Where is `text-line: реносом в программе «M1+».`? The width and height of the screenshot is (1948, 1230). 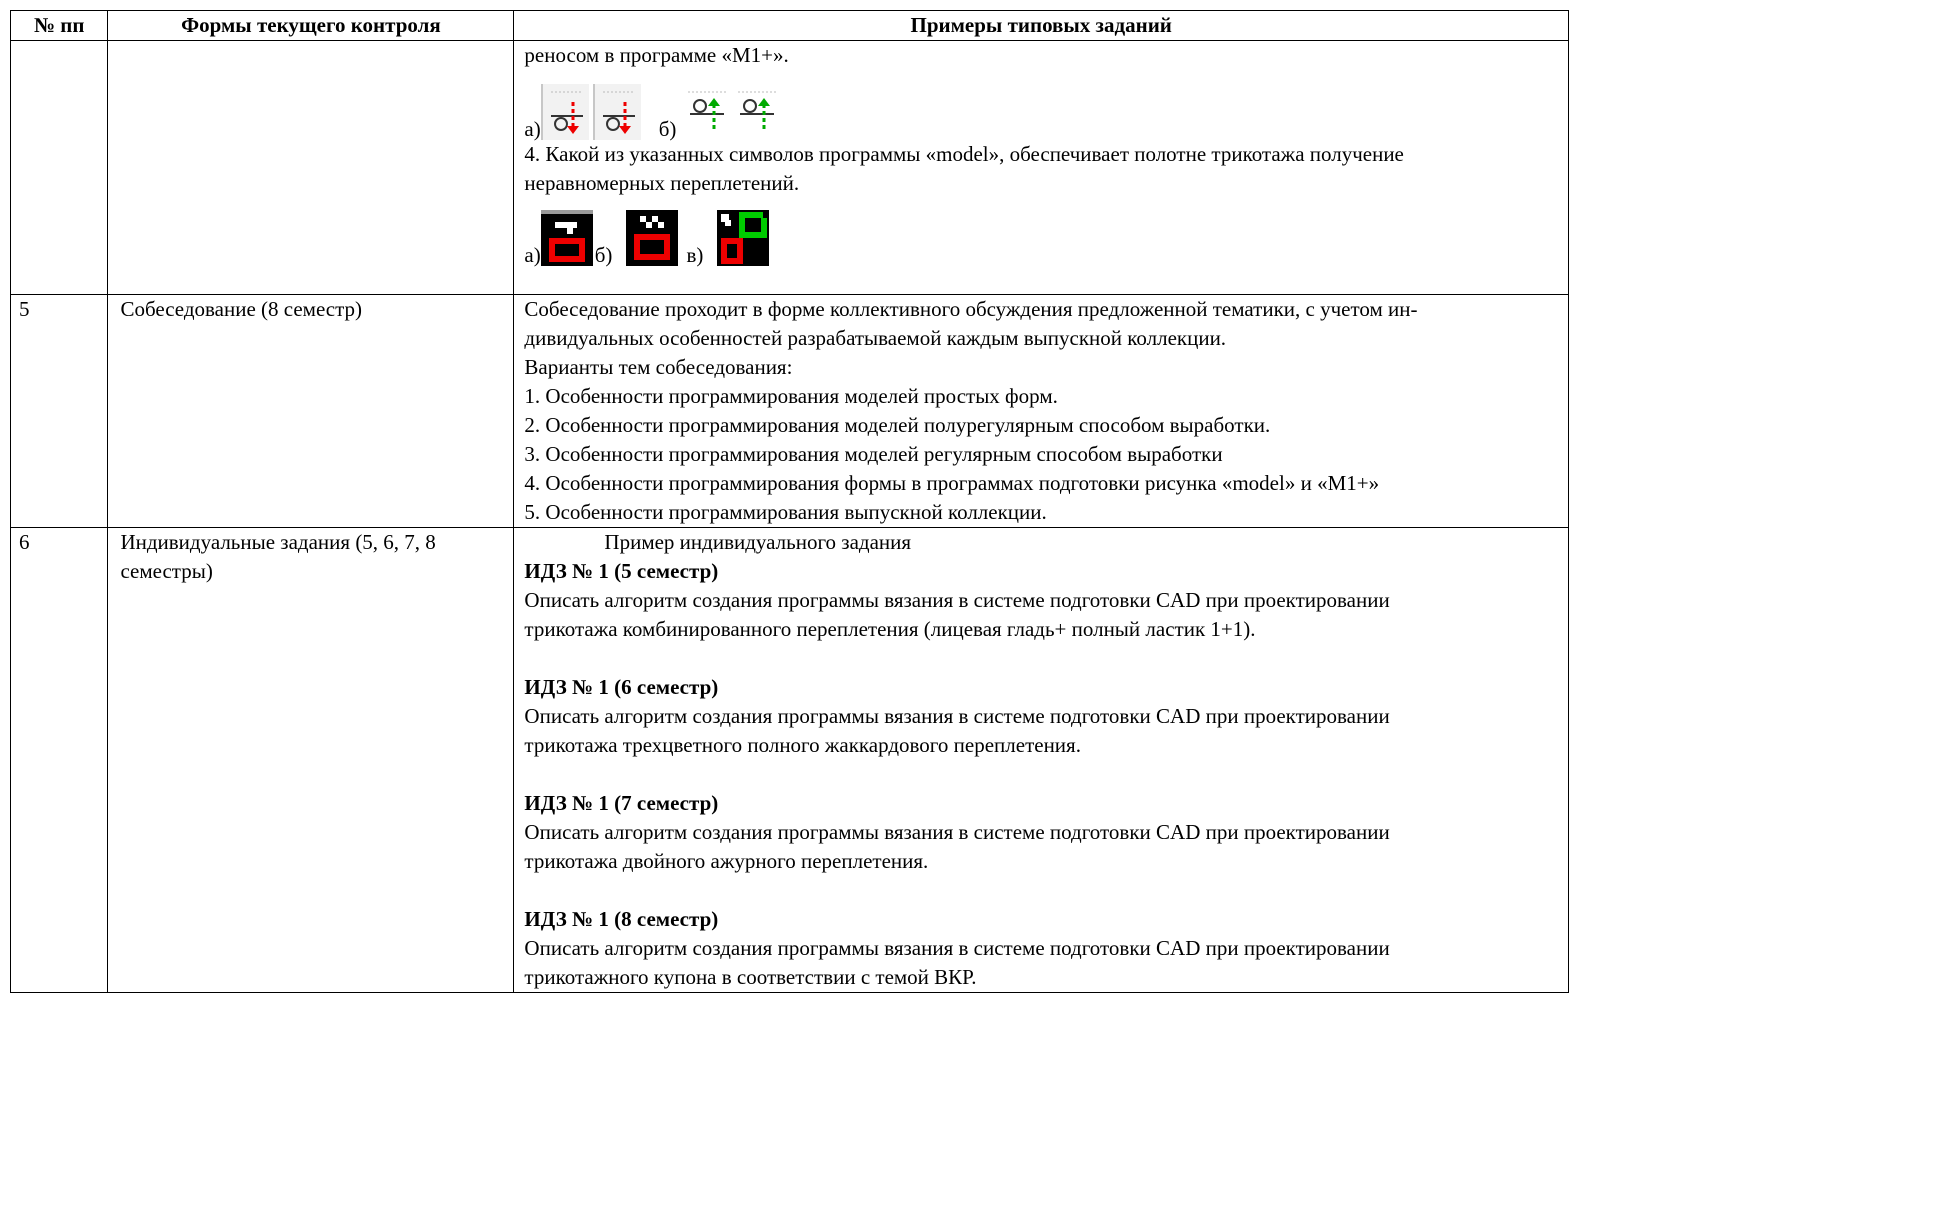
text-line: реносом в программе «M1+». is located at coordinates (656, 55).